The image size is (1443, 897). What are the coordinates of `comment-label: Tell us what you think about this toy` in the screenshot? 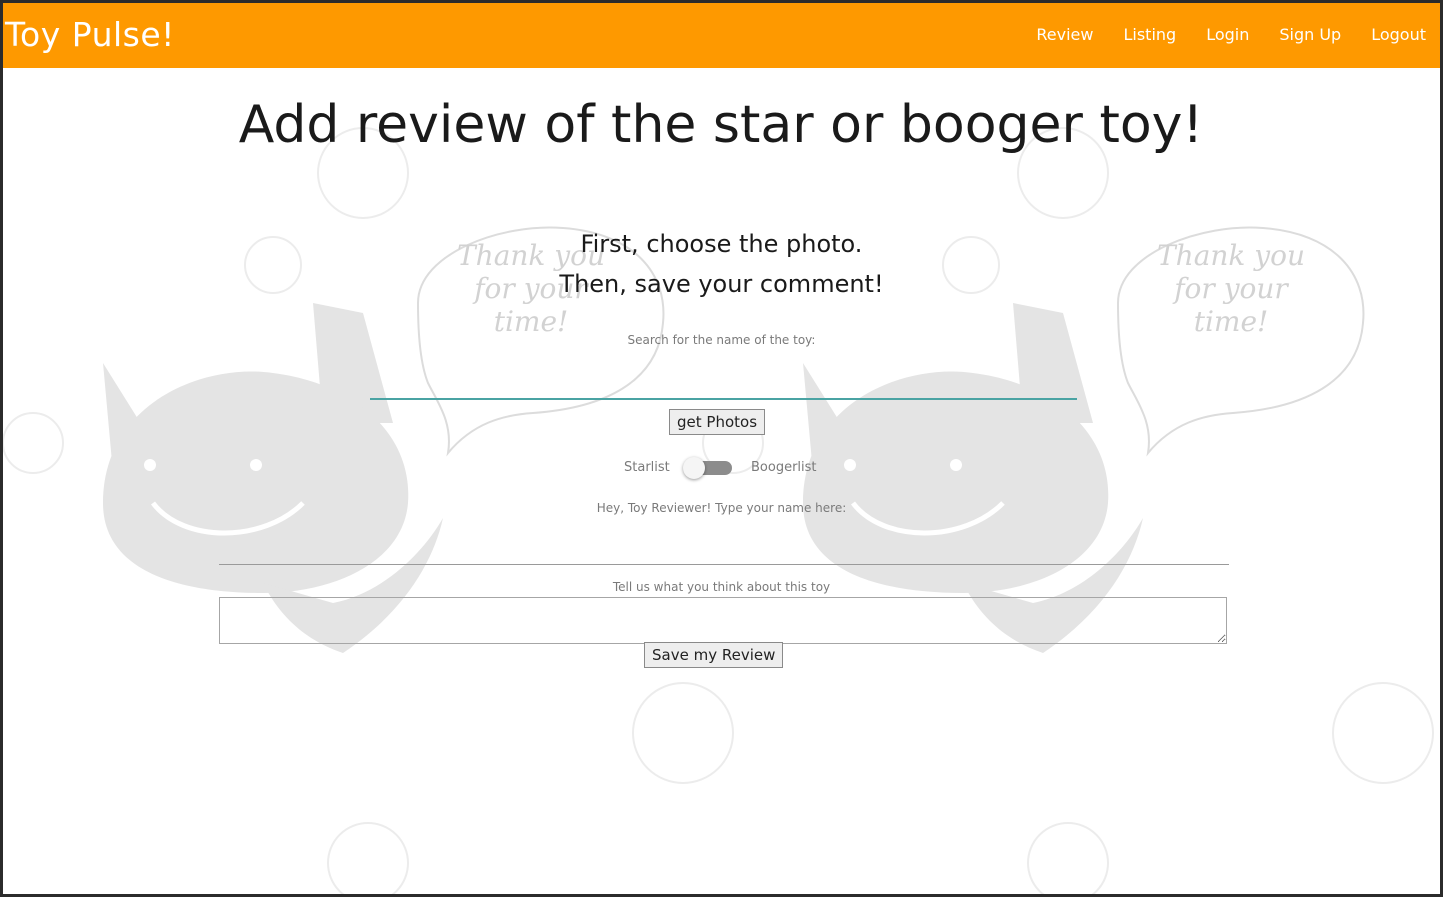 It's located at (721, 587).